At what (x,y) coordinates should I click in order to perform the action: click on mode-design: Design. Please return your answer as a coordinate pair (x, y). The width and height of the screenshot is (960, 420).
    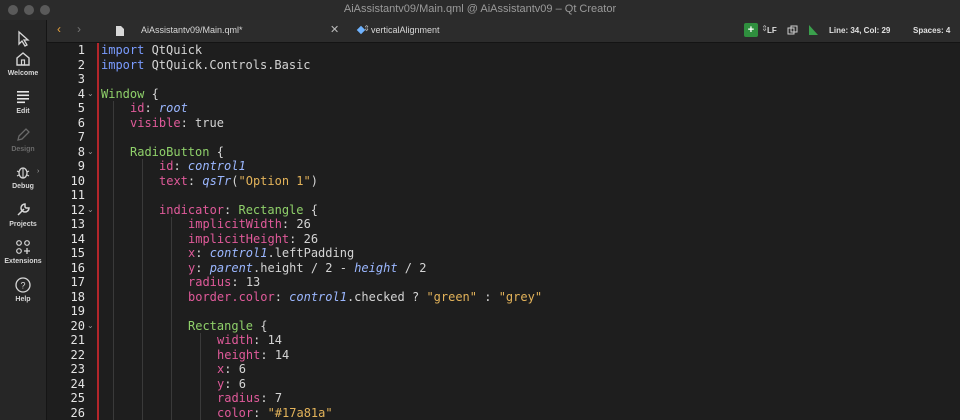
    Looking at the image, I should click on (23, 139).